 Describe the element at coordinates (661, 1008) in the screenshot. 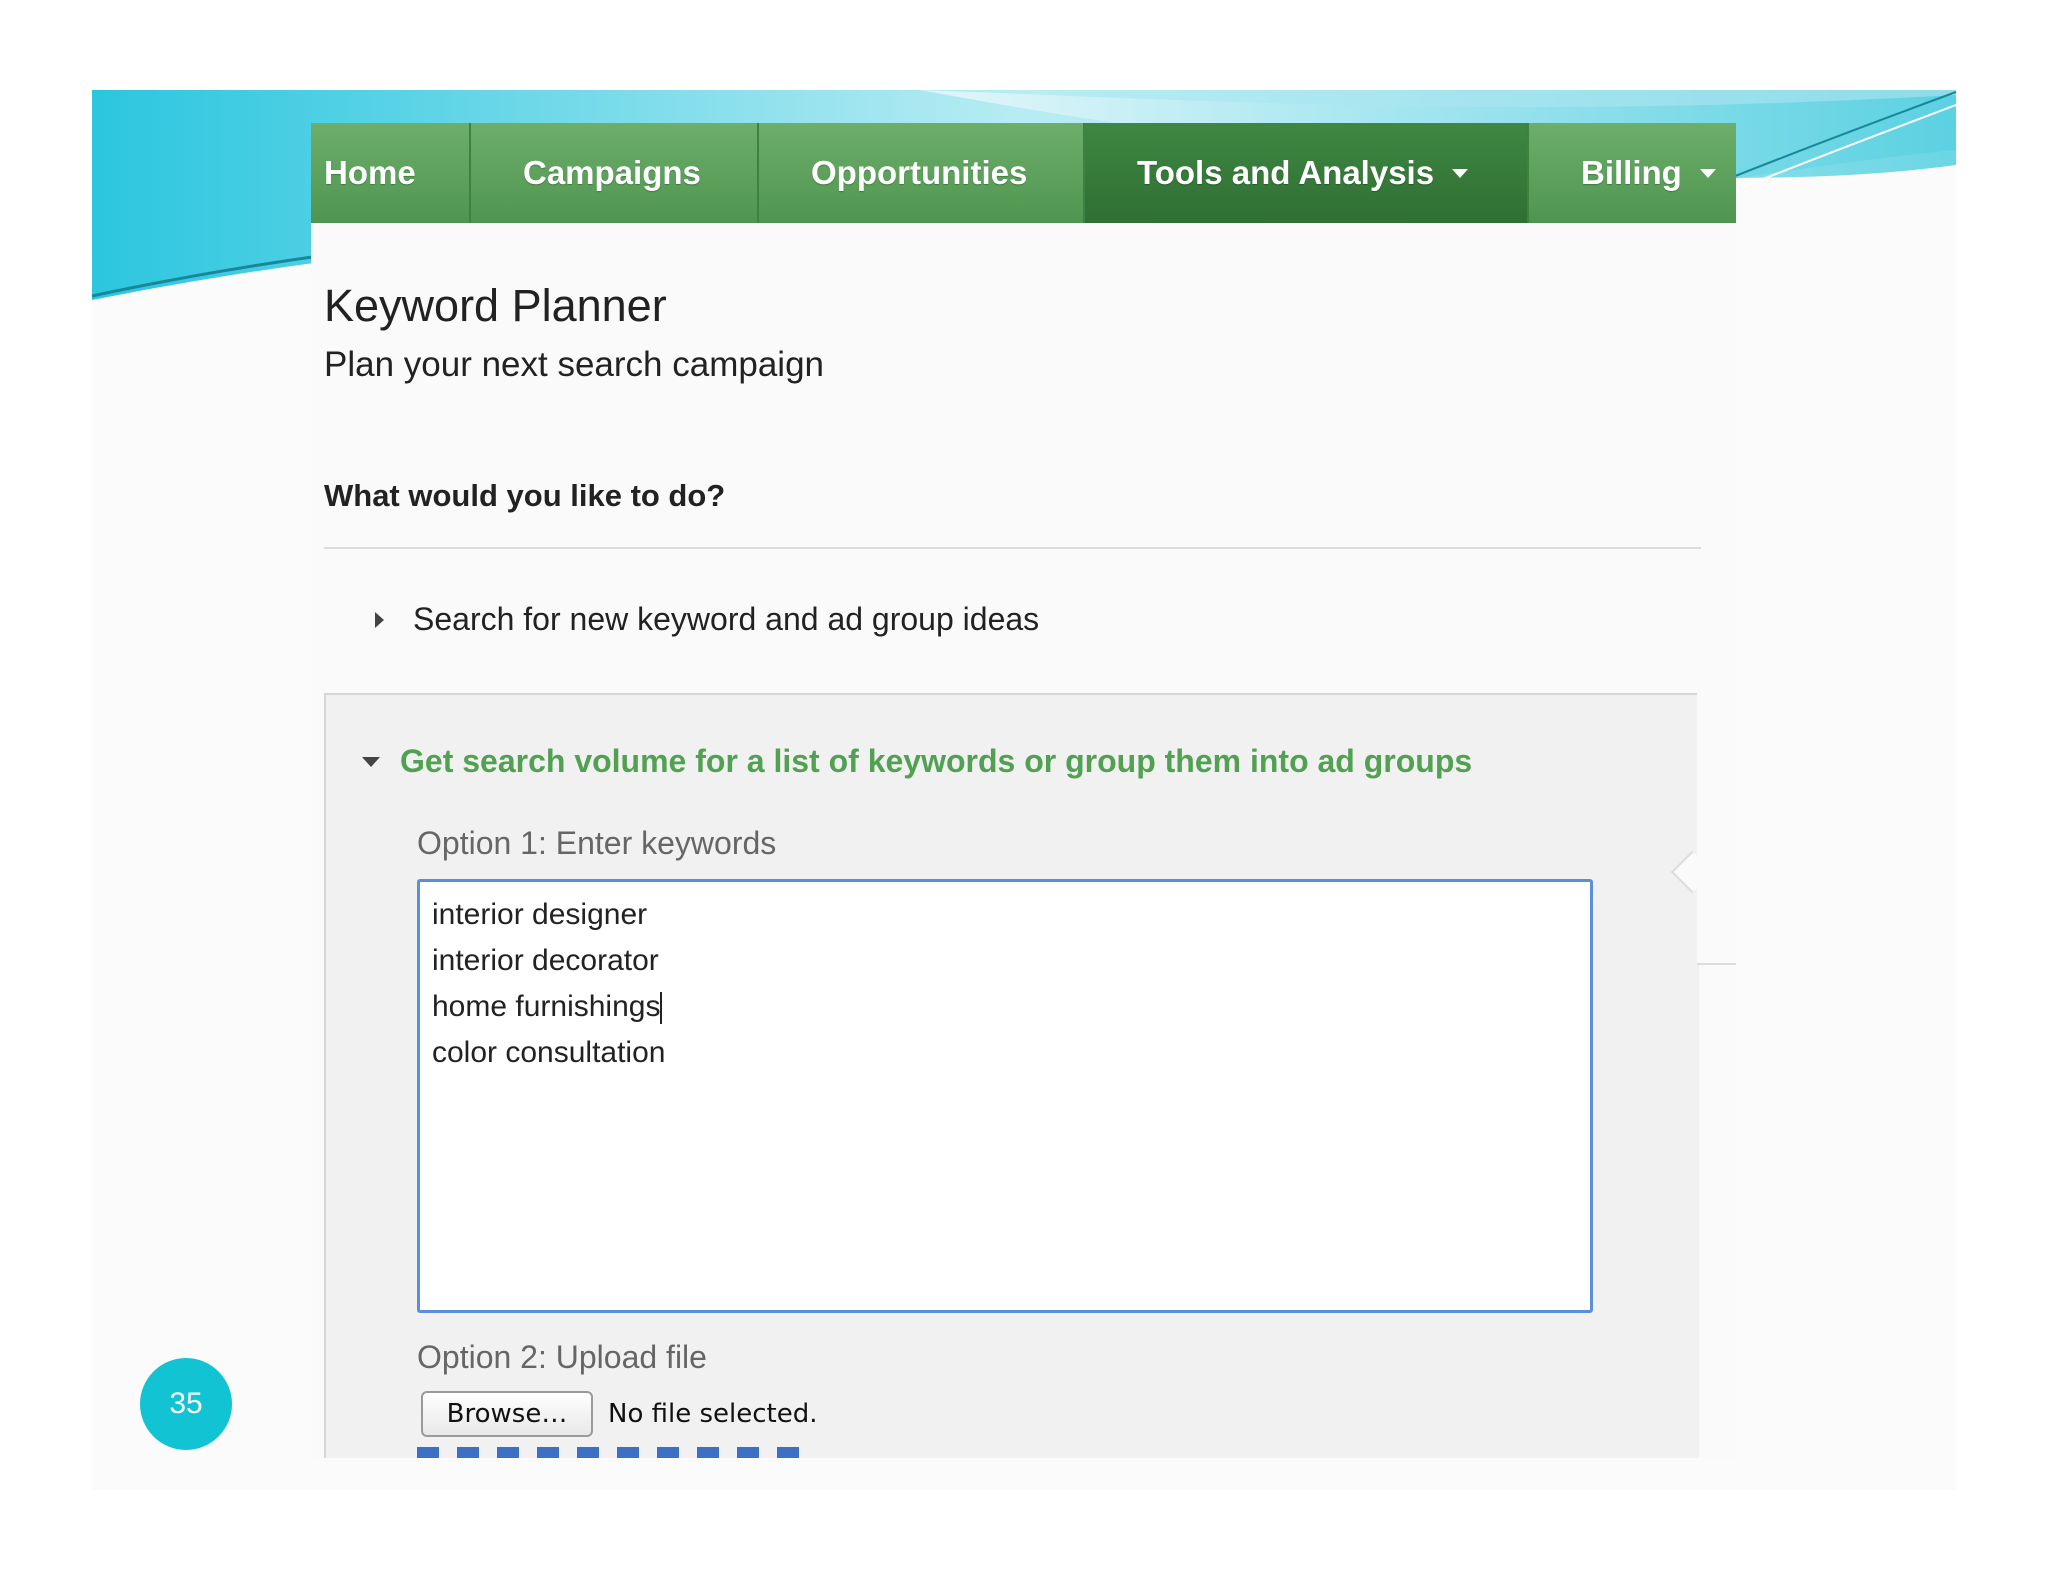

I see `text-cursor` at that location.